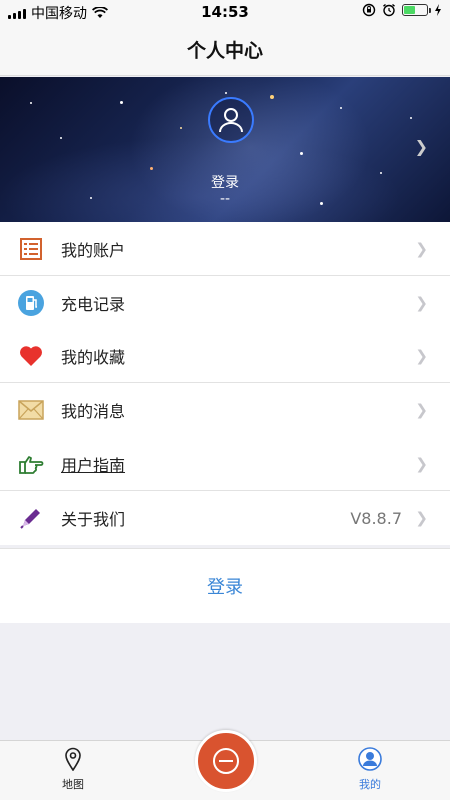  I want to click on menu-group-info: 用户指南 ❯ 关于我们 V8.8.7 ❯, so click(225, 491).